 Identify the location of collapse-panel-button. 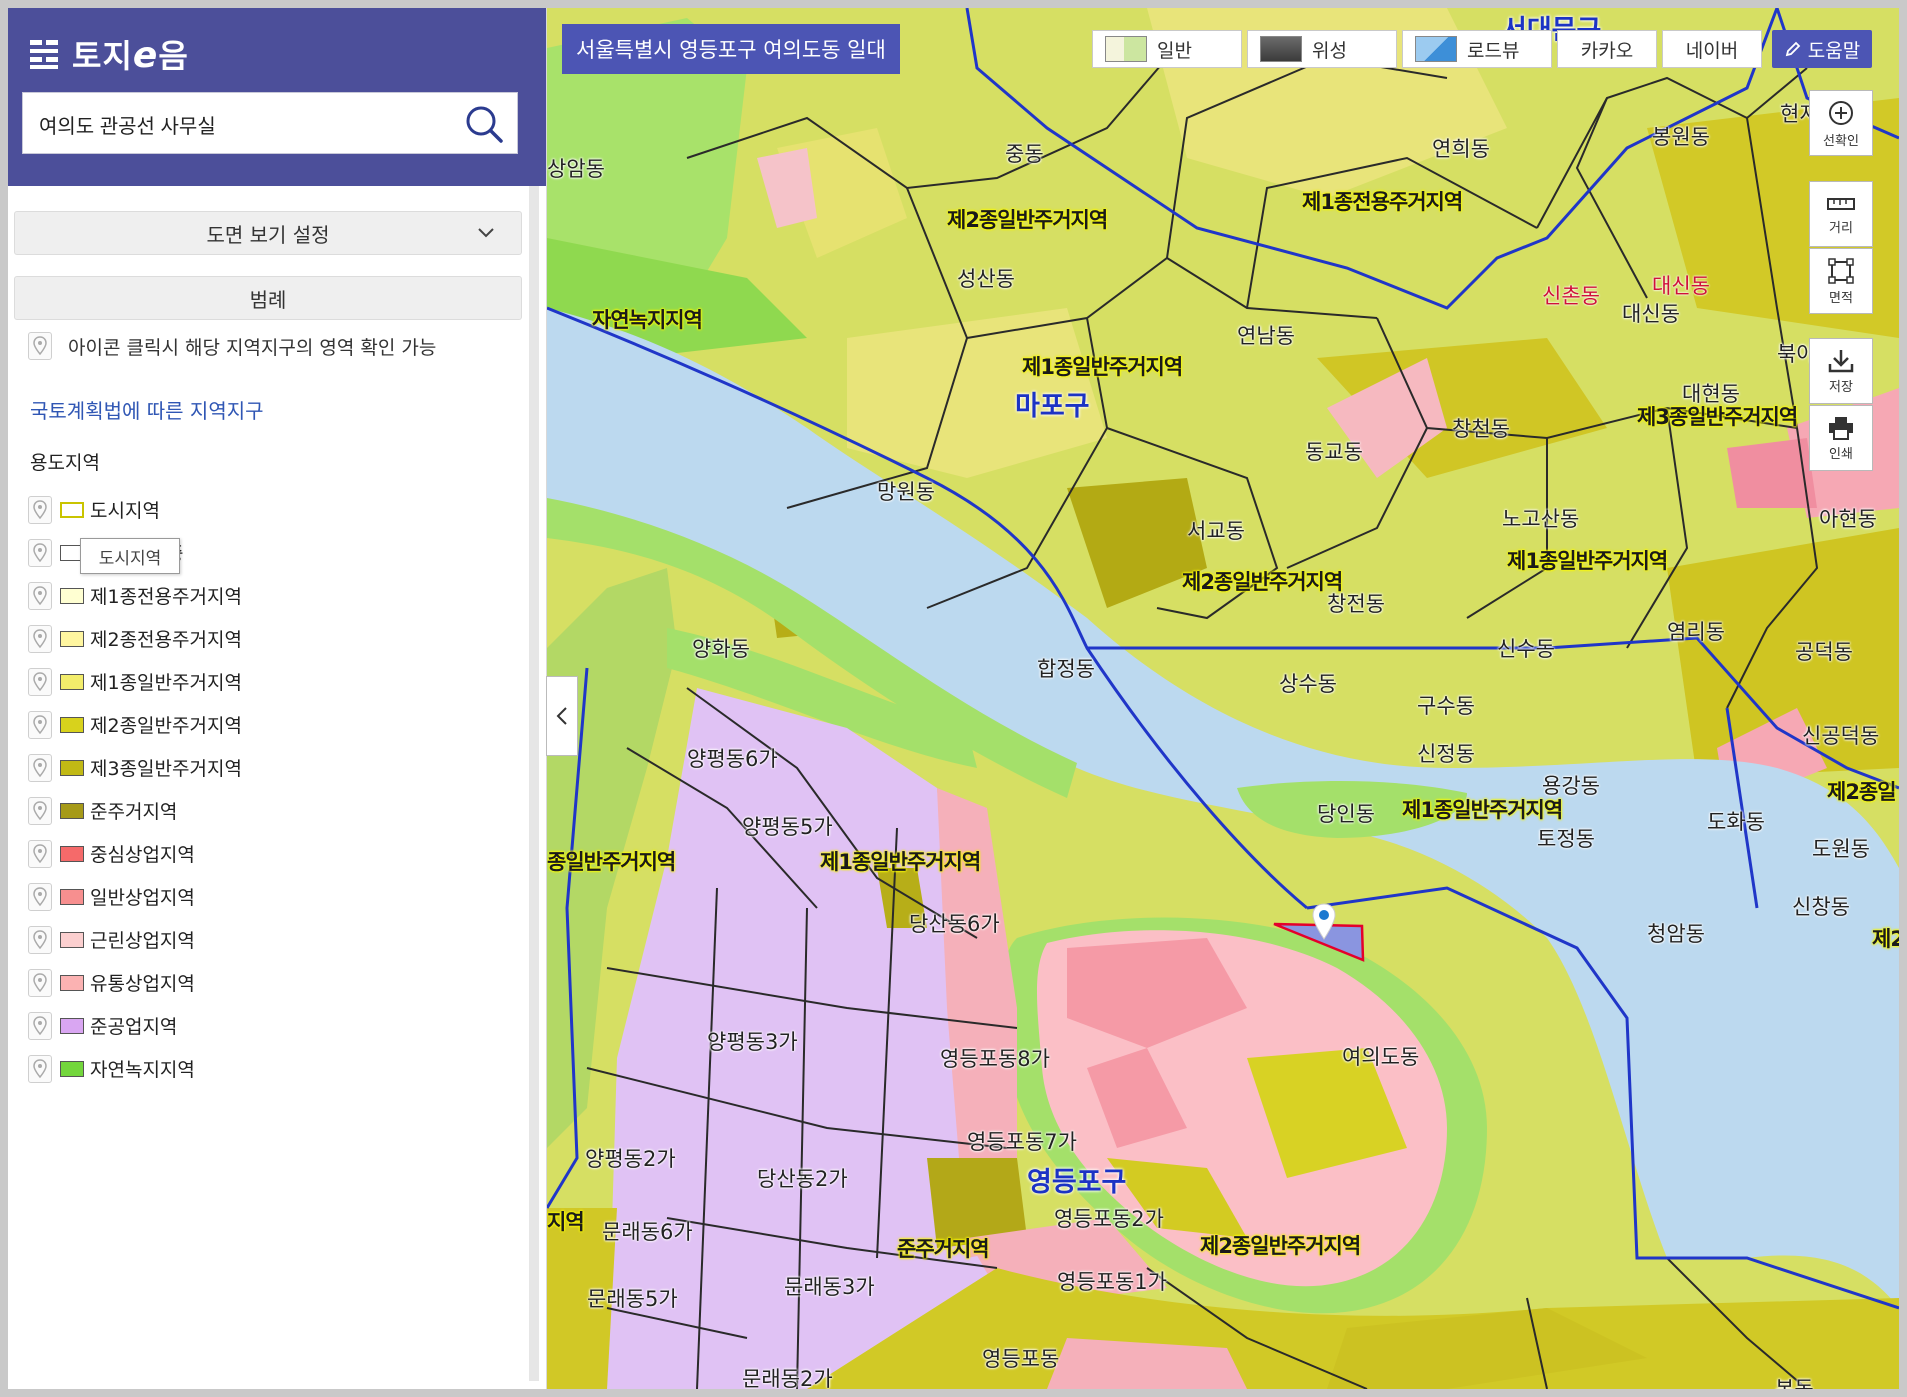
(562, 716).